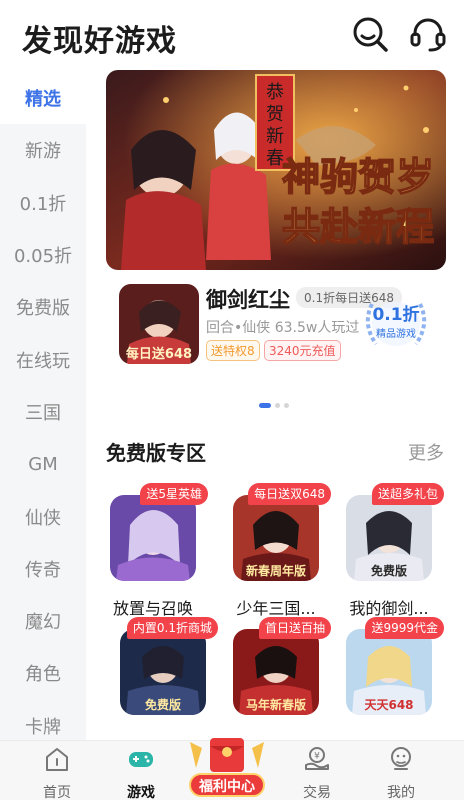 This screenshot has width=464, height=800. I want to click on carousel-dot-active, so click(265, 405).